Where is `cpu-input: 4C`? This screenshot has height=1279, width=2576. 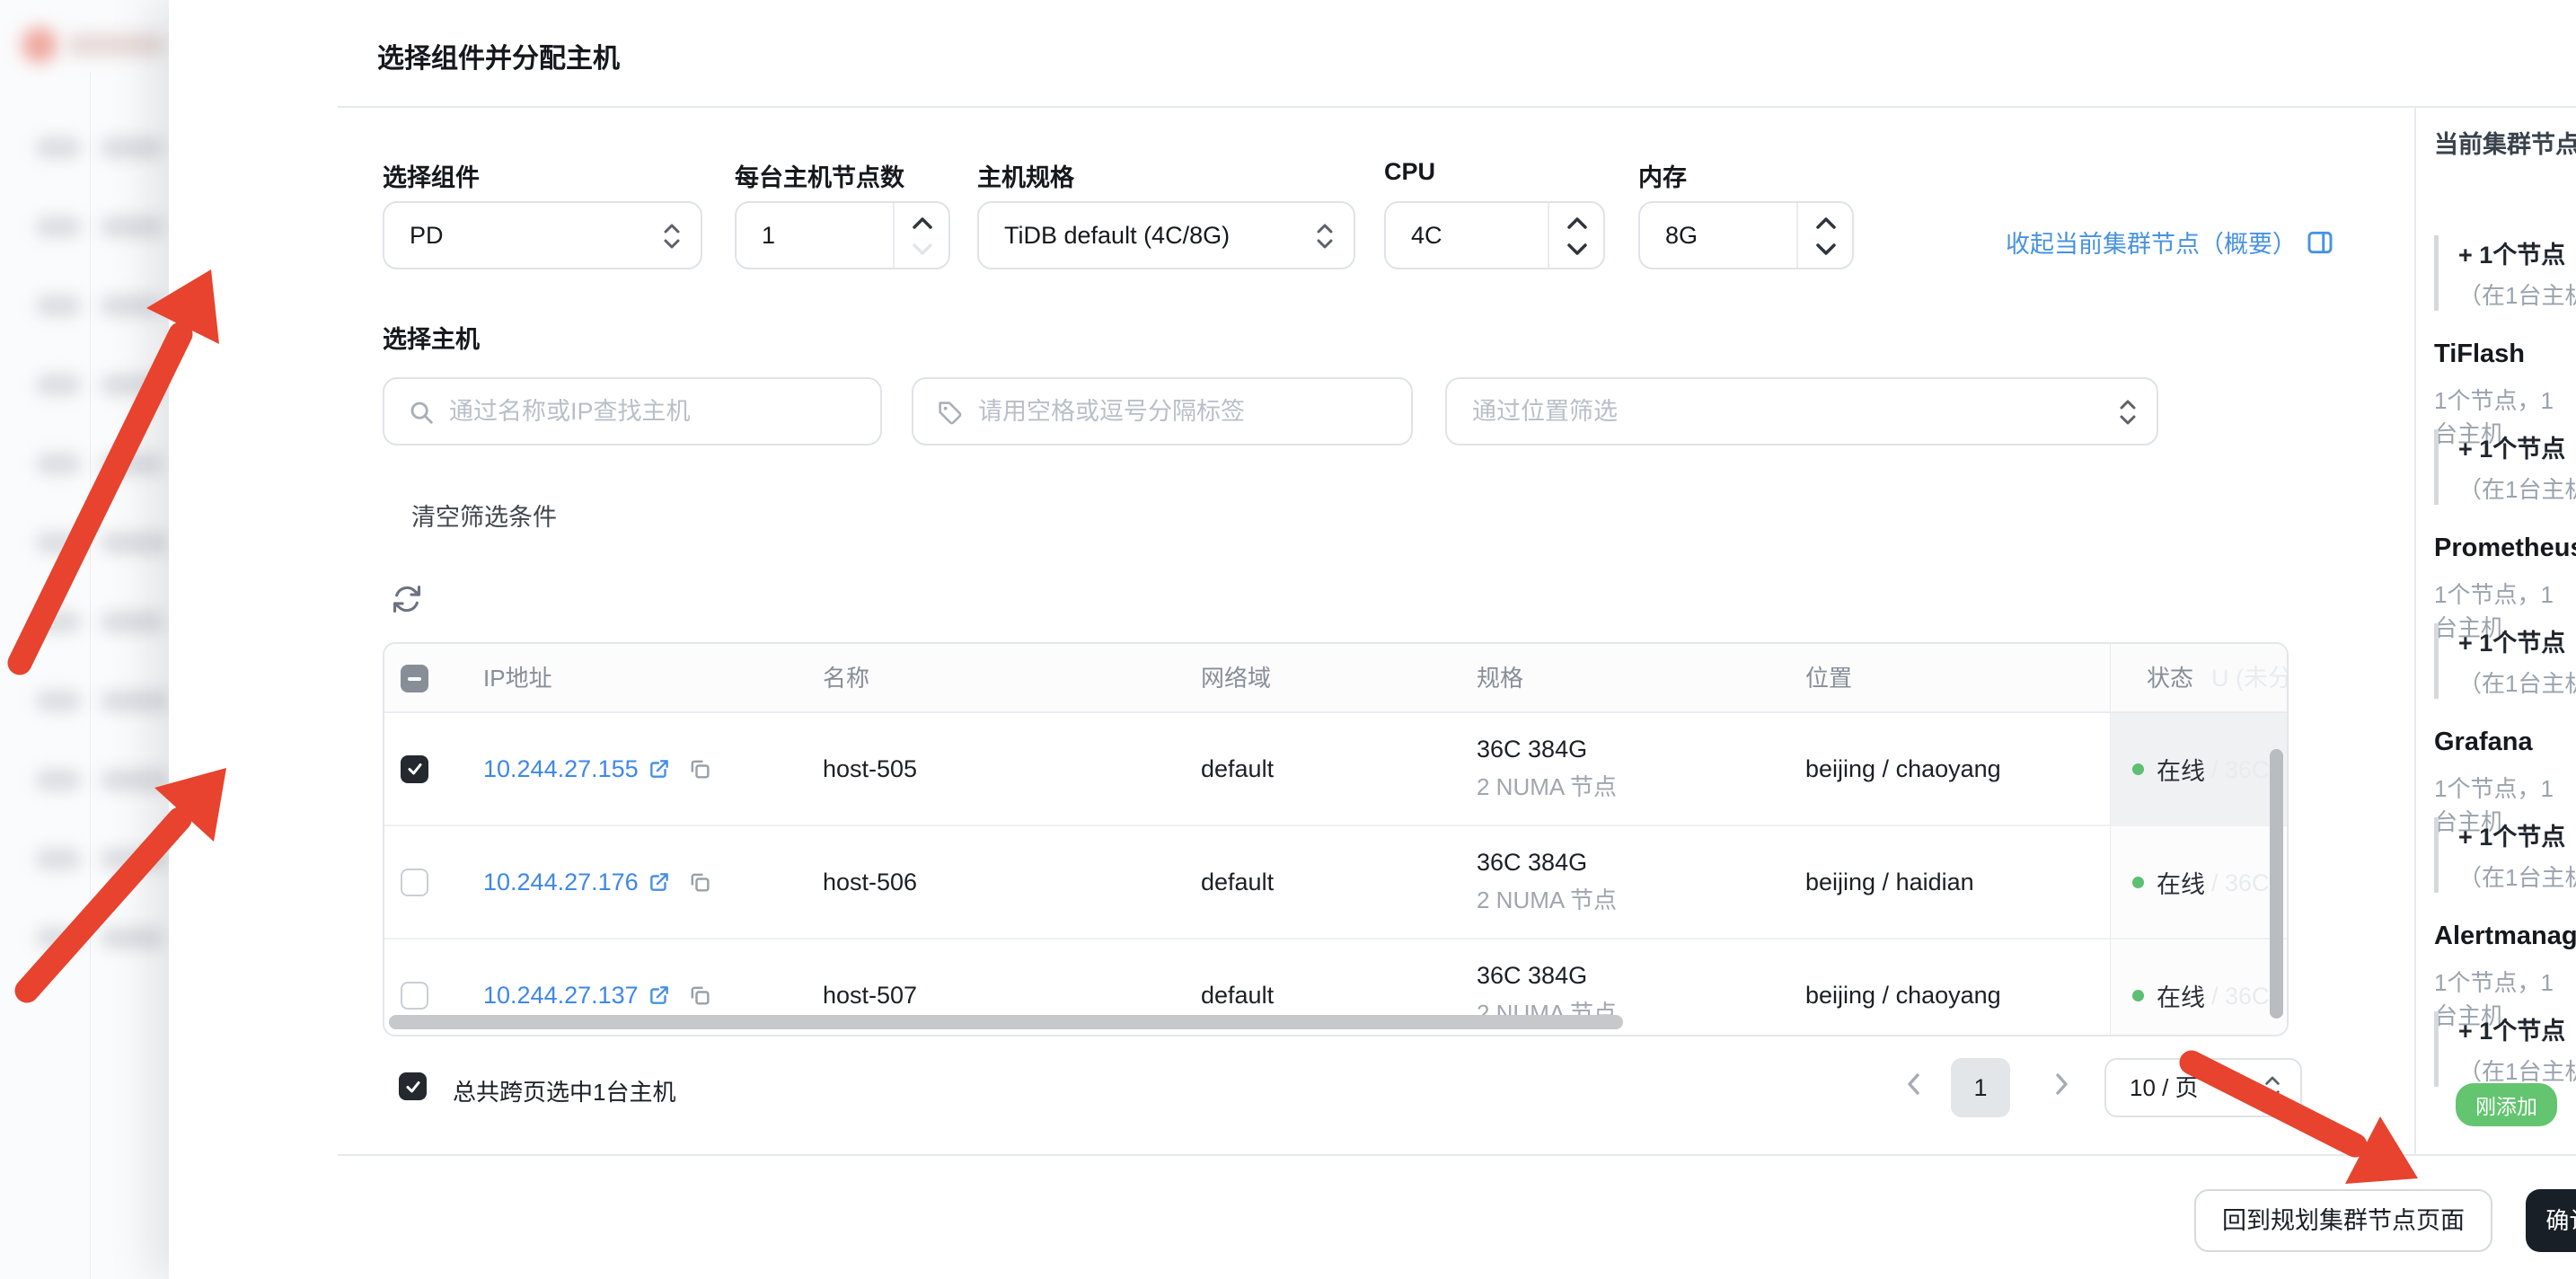 cpu-input: 4C is located at coordinates (1494, 235).